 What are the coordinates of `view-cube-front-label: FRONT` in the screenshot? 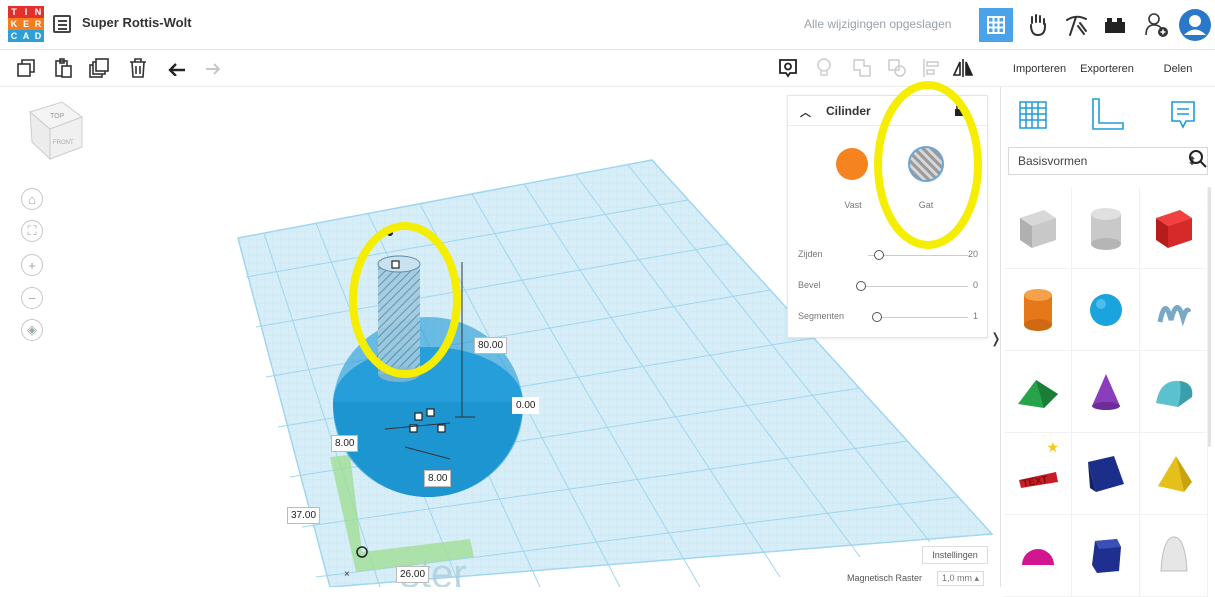 It's located at (63, 143).